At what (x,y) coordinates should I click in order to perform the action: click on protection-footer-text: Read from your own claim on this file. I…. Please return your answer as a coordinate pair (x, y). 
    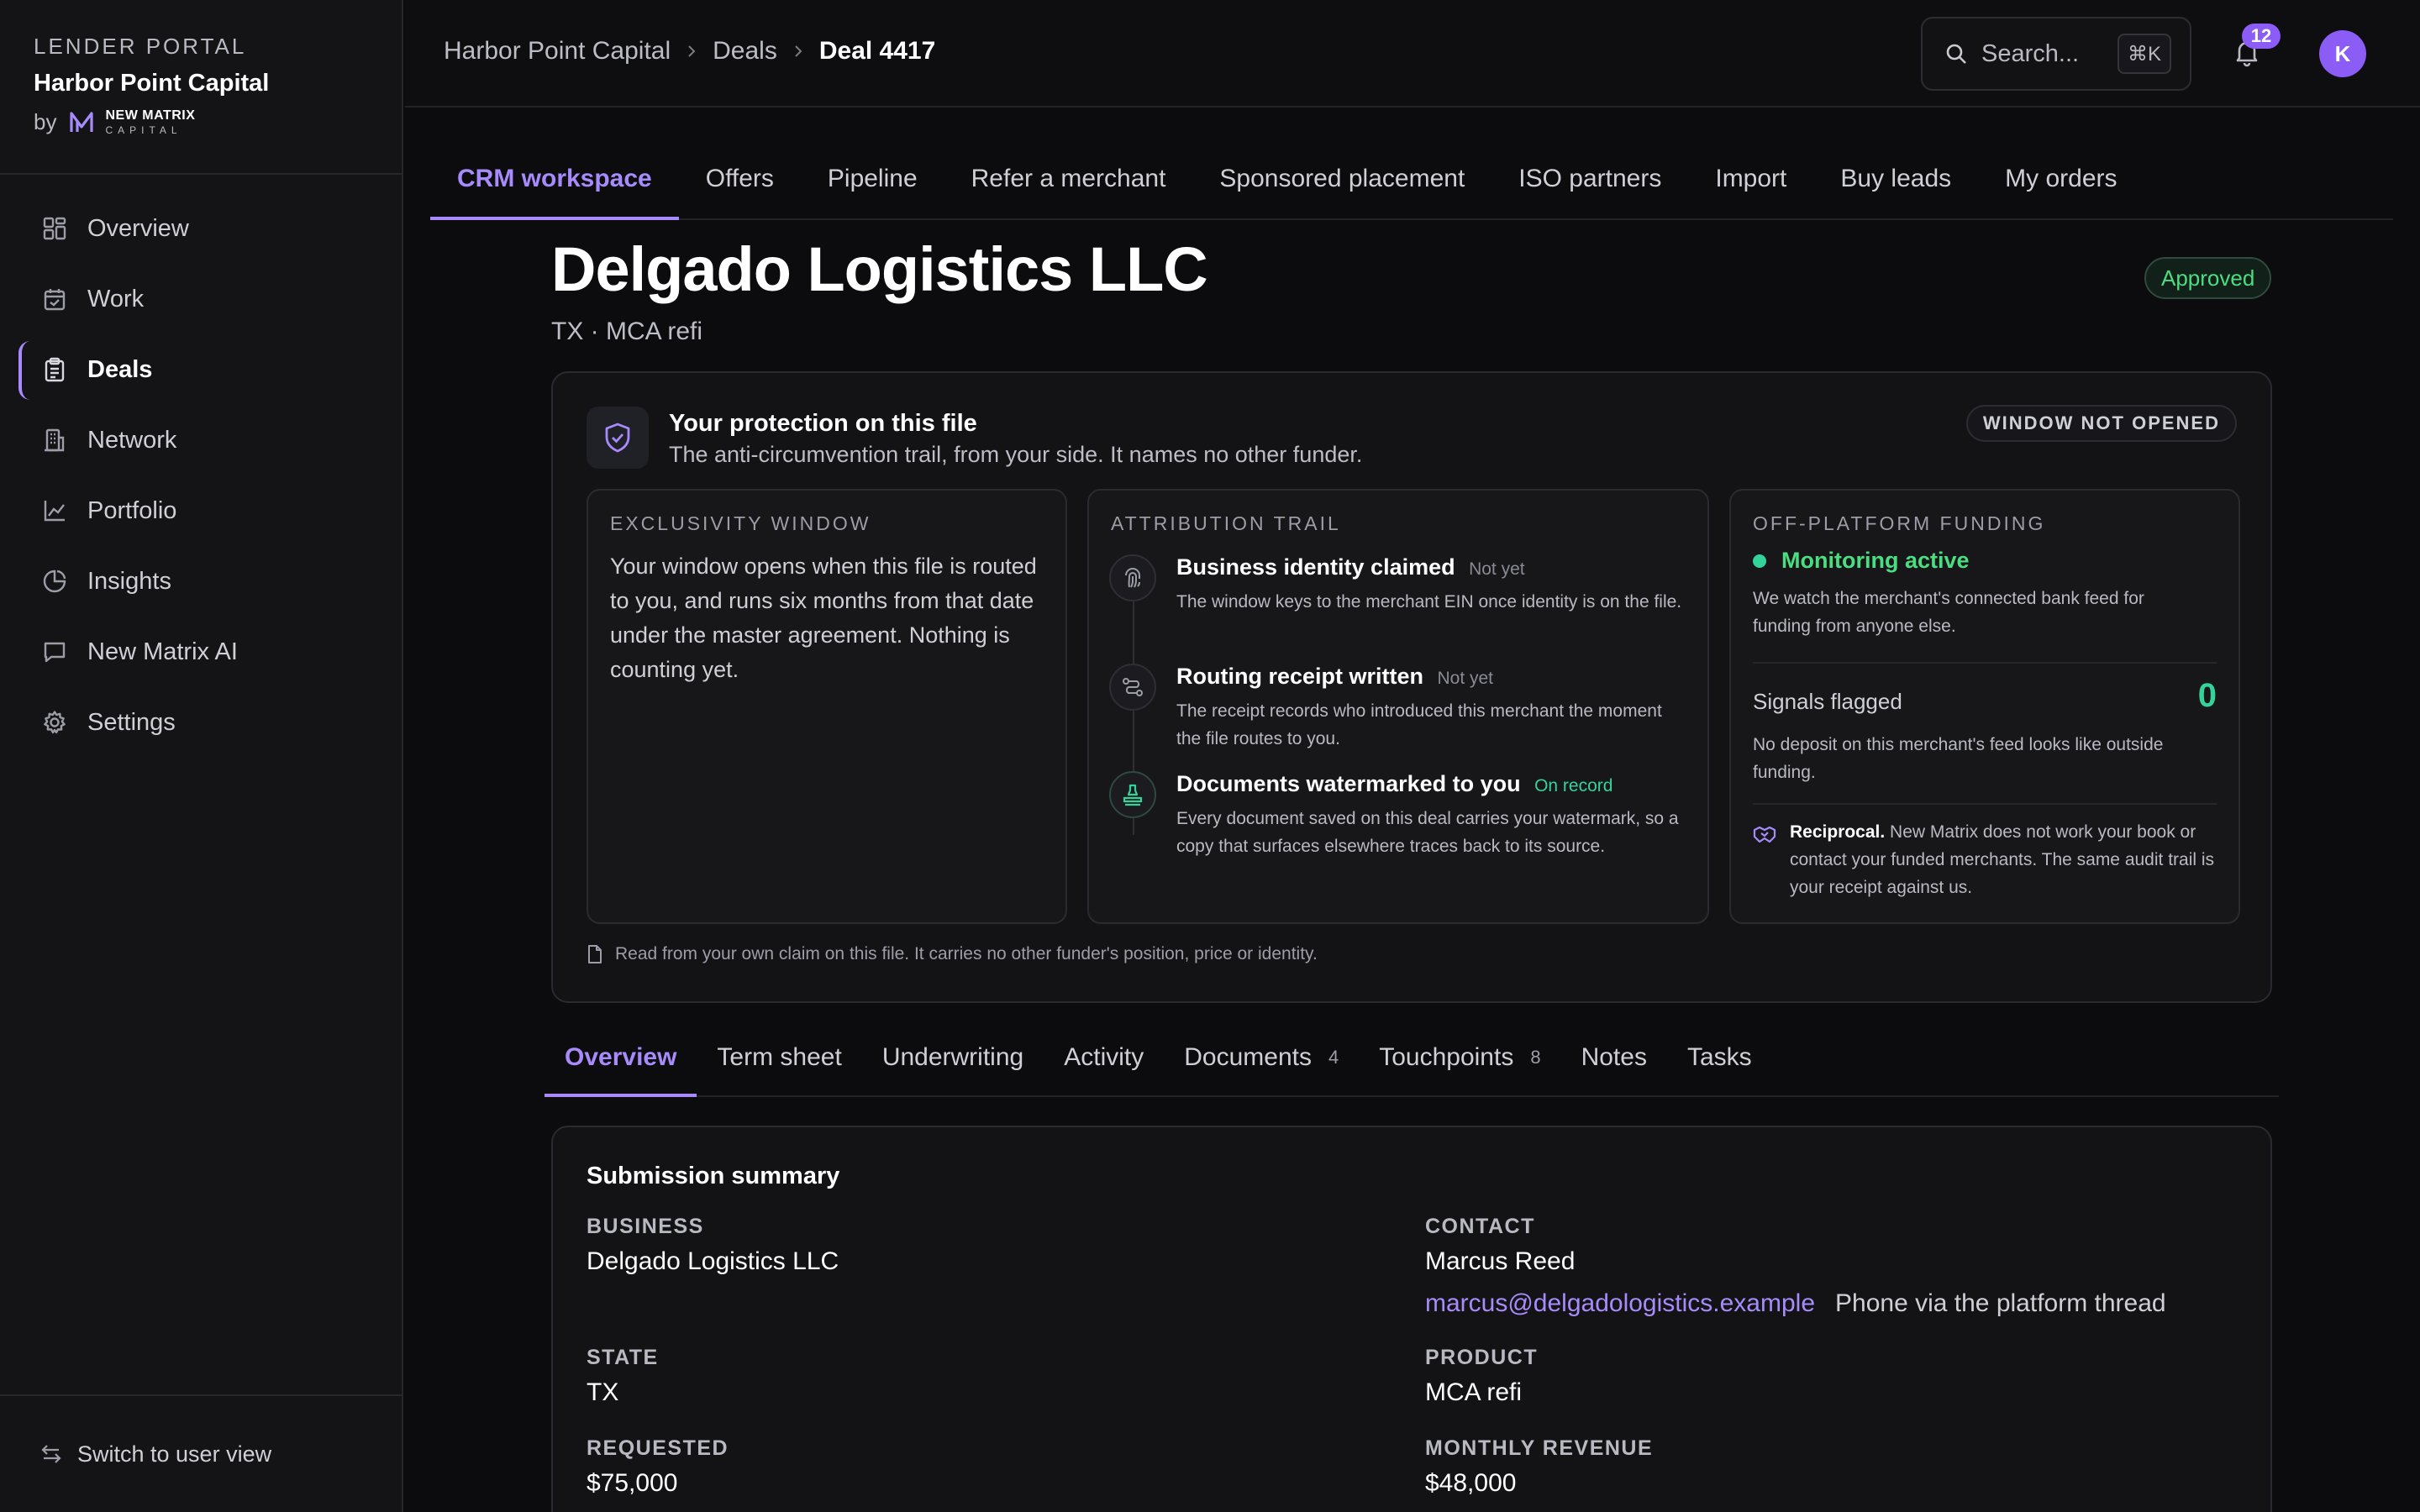
    Looking at the image, I should click on (966, 953).